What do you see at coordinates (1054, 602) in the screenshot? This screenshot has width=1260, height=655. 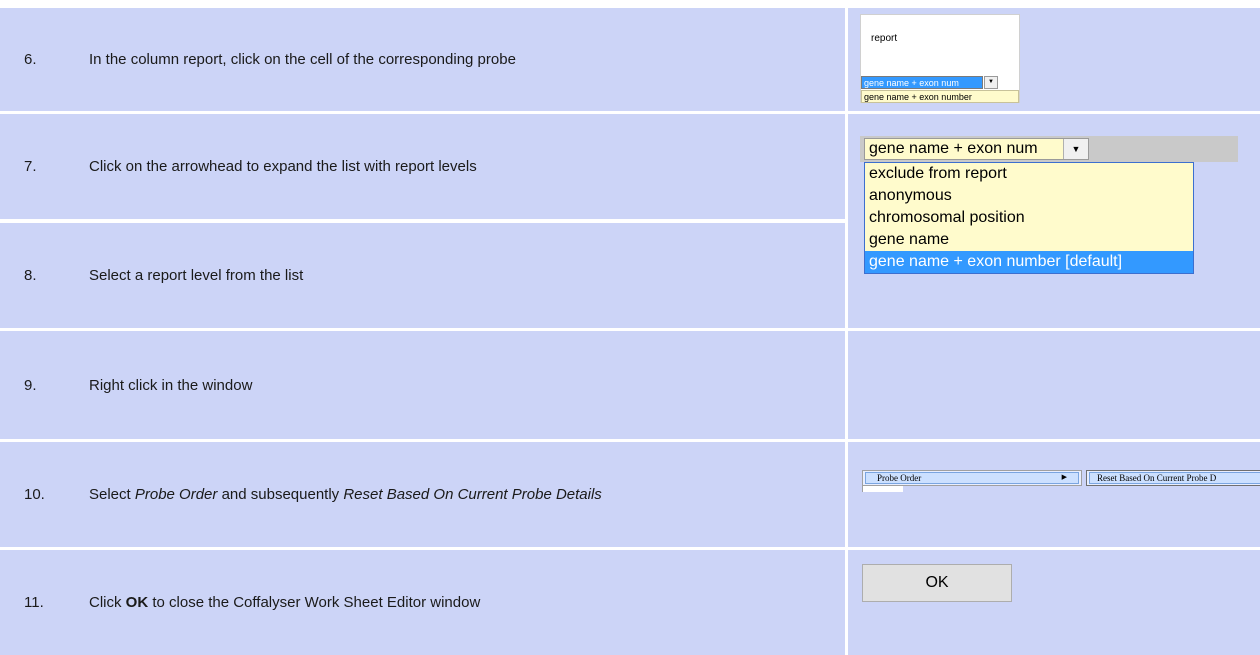 I see `step-image-cell: OK` at bounding box center [1054, 602].